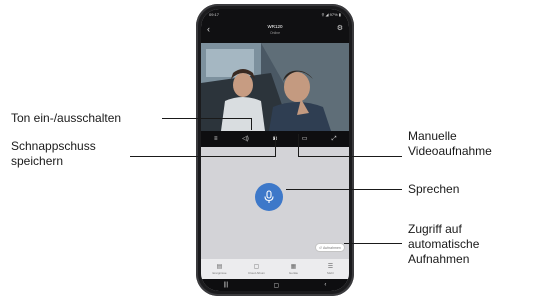  Describe the element at coordinates (340, 29) in the screenshot. I see `gear-icon: ⚙` at that location.